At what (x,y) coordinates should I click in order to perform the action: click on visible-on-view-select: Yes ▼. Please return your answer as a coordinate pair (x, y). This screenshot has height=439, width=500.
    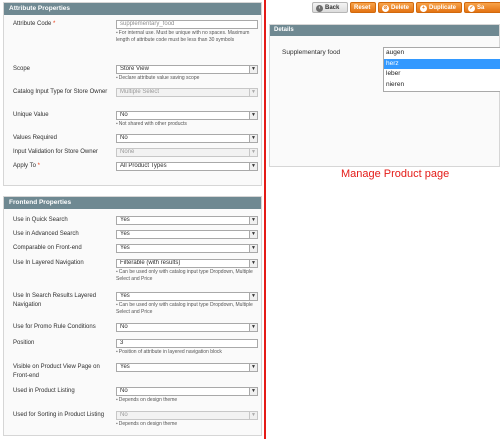
    Looking at the image, I should click on (187, 367).